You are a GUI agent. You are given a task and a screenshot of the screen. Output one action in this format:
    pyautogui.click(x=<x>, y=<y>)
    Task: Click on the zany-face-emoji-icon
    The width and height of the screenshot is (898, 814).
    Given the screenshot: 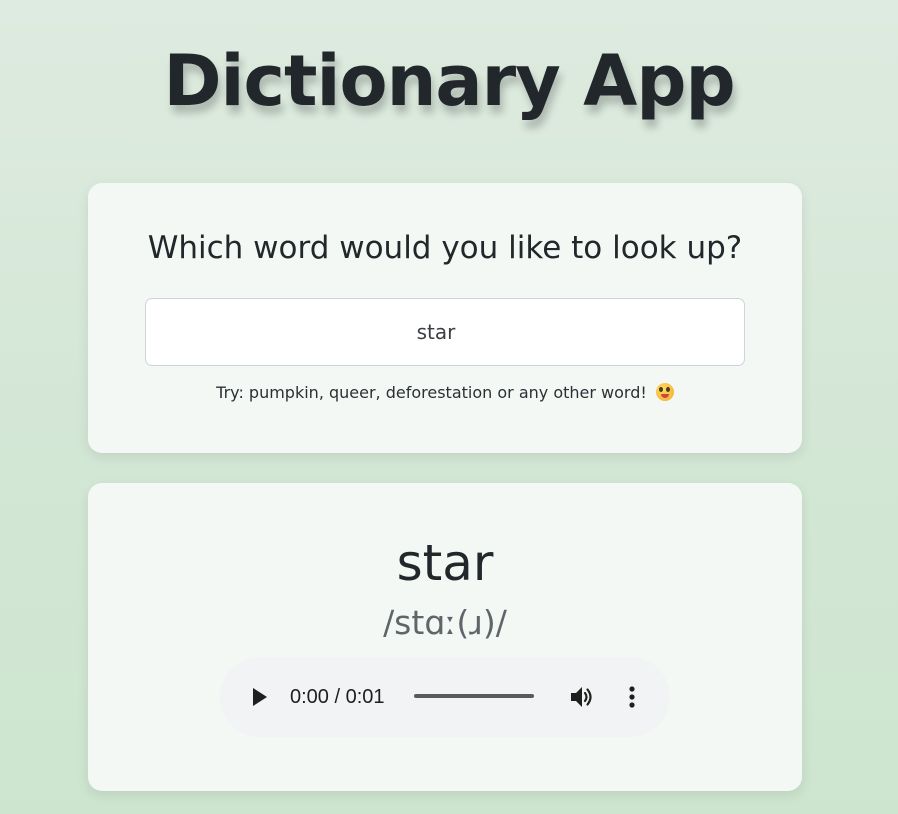 What is the action you would take?
    pyautogui.click(x=664, y=392)
    